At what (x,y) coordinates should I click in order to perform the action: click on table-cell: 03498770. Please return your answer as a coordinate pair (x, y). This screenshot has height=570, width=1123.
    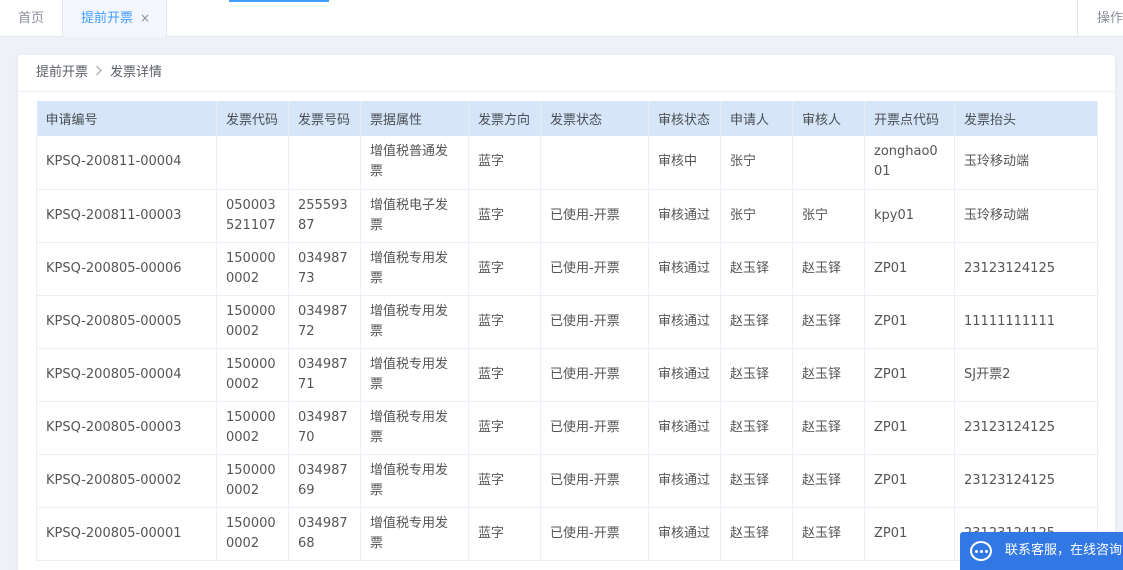
    Looking at the image, I should click on (324, 428).